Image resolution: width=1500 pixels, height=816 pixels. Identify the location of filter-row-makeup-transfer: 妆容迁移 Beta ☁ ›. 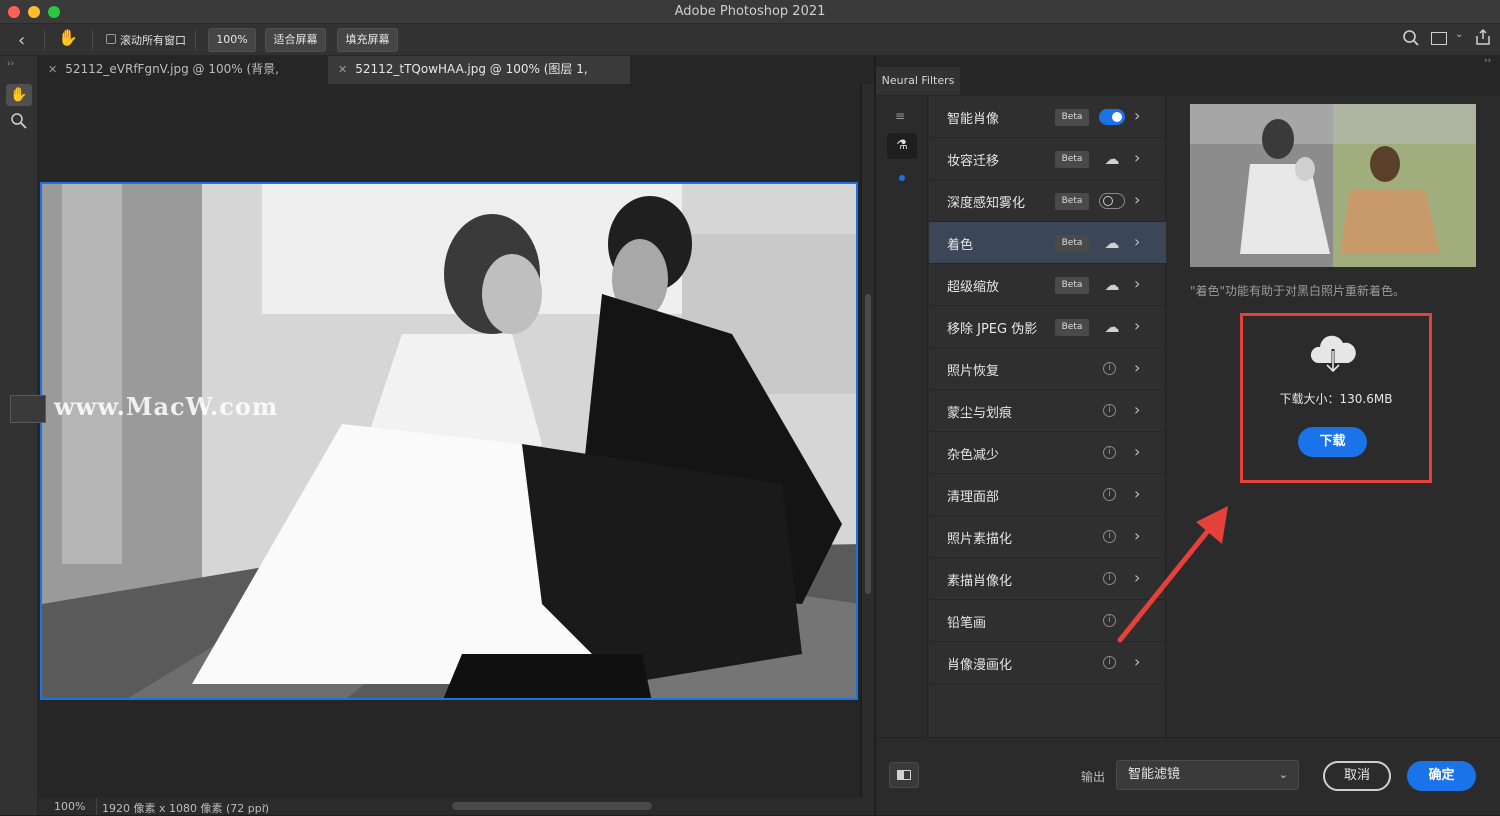
(1047, 159).